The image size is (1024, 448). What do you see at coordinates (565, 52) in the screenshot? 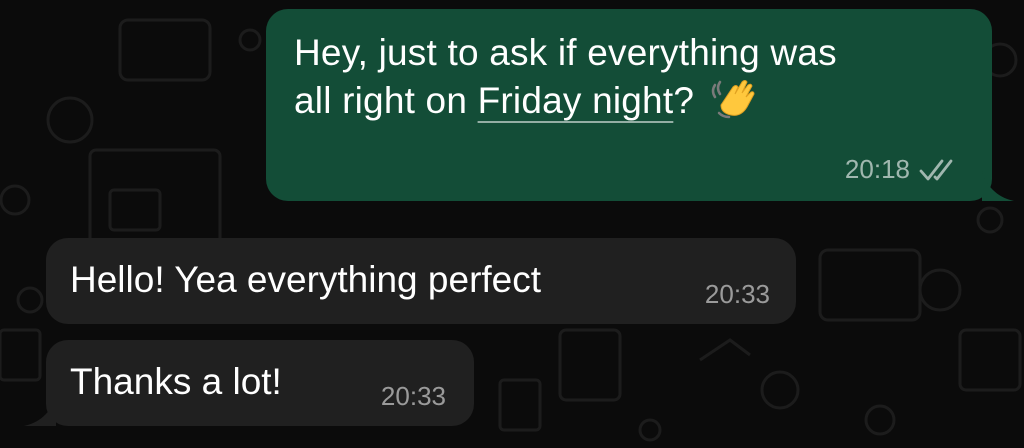
I see `message-text-line1: Hey, just to ask if everything was` at bounding box center [565, 52].